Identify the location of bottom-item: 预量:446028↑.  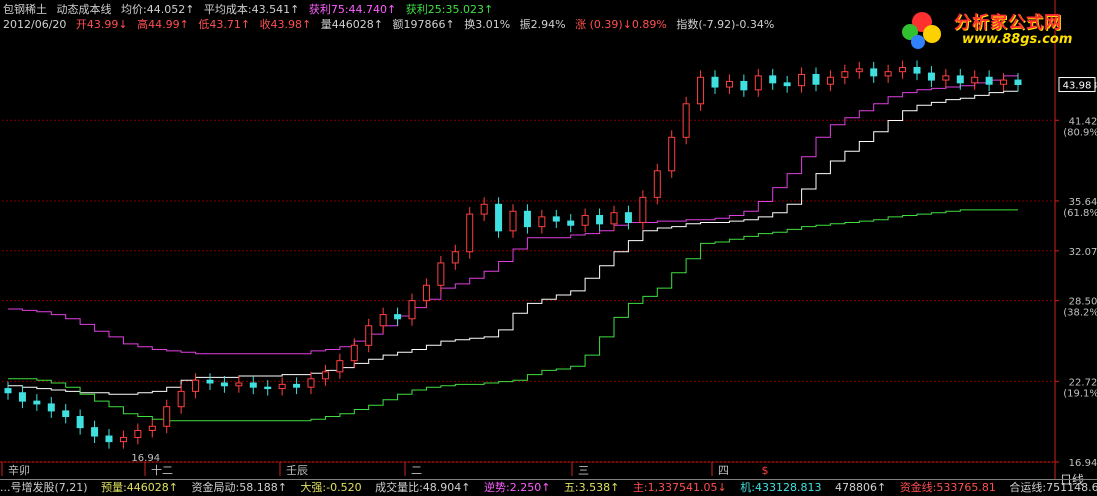
(139, 487).